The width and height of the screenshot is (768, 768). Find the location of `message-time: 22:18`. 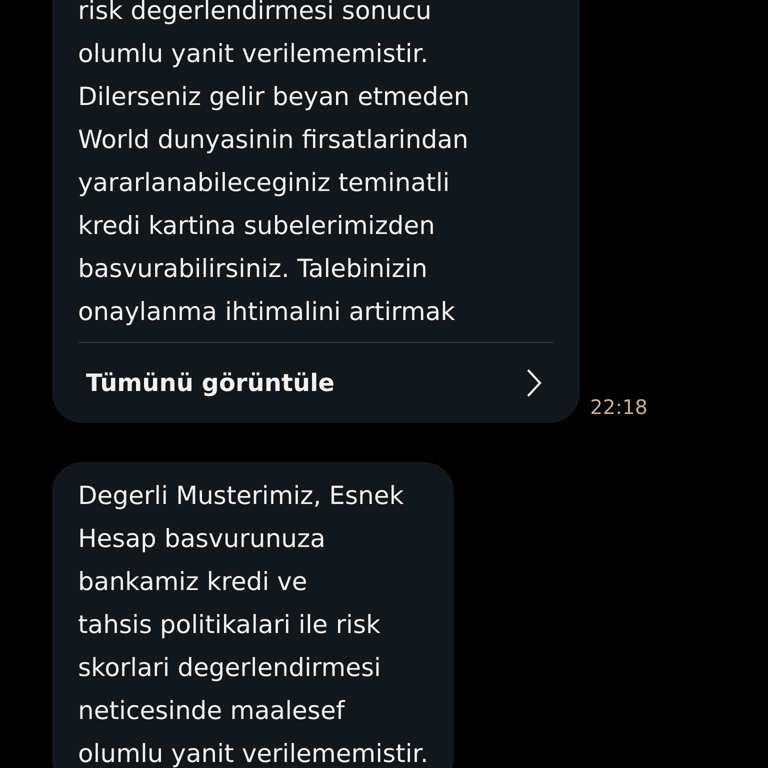

message-time: 22:18 is located at coordinates (619, 407).